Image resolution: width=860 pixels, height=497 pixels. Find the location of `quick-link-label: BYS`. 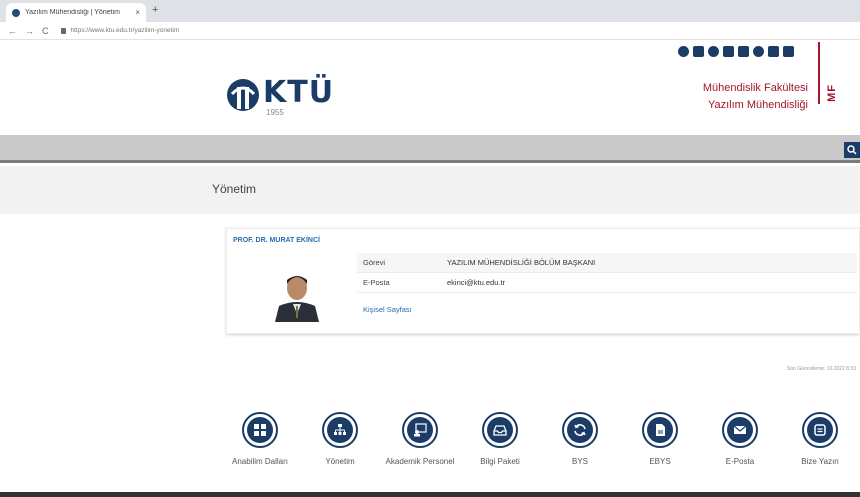

quick-link-label: BYS is located at coordinates (579, 461).